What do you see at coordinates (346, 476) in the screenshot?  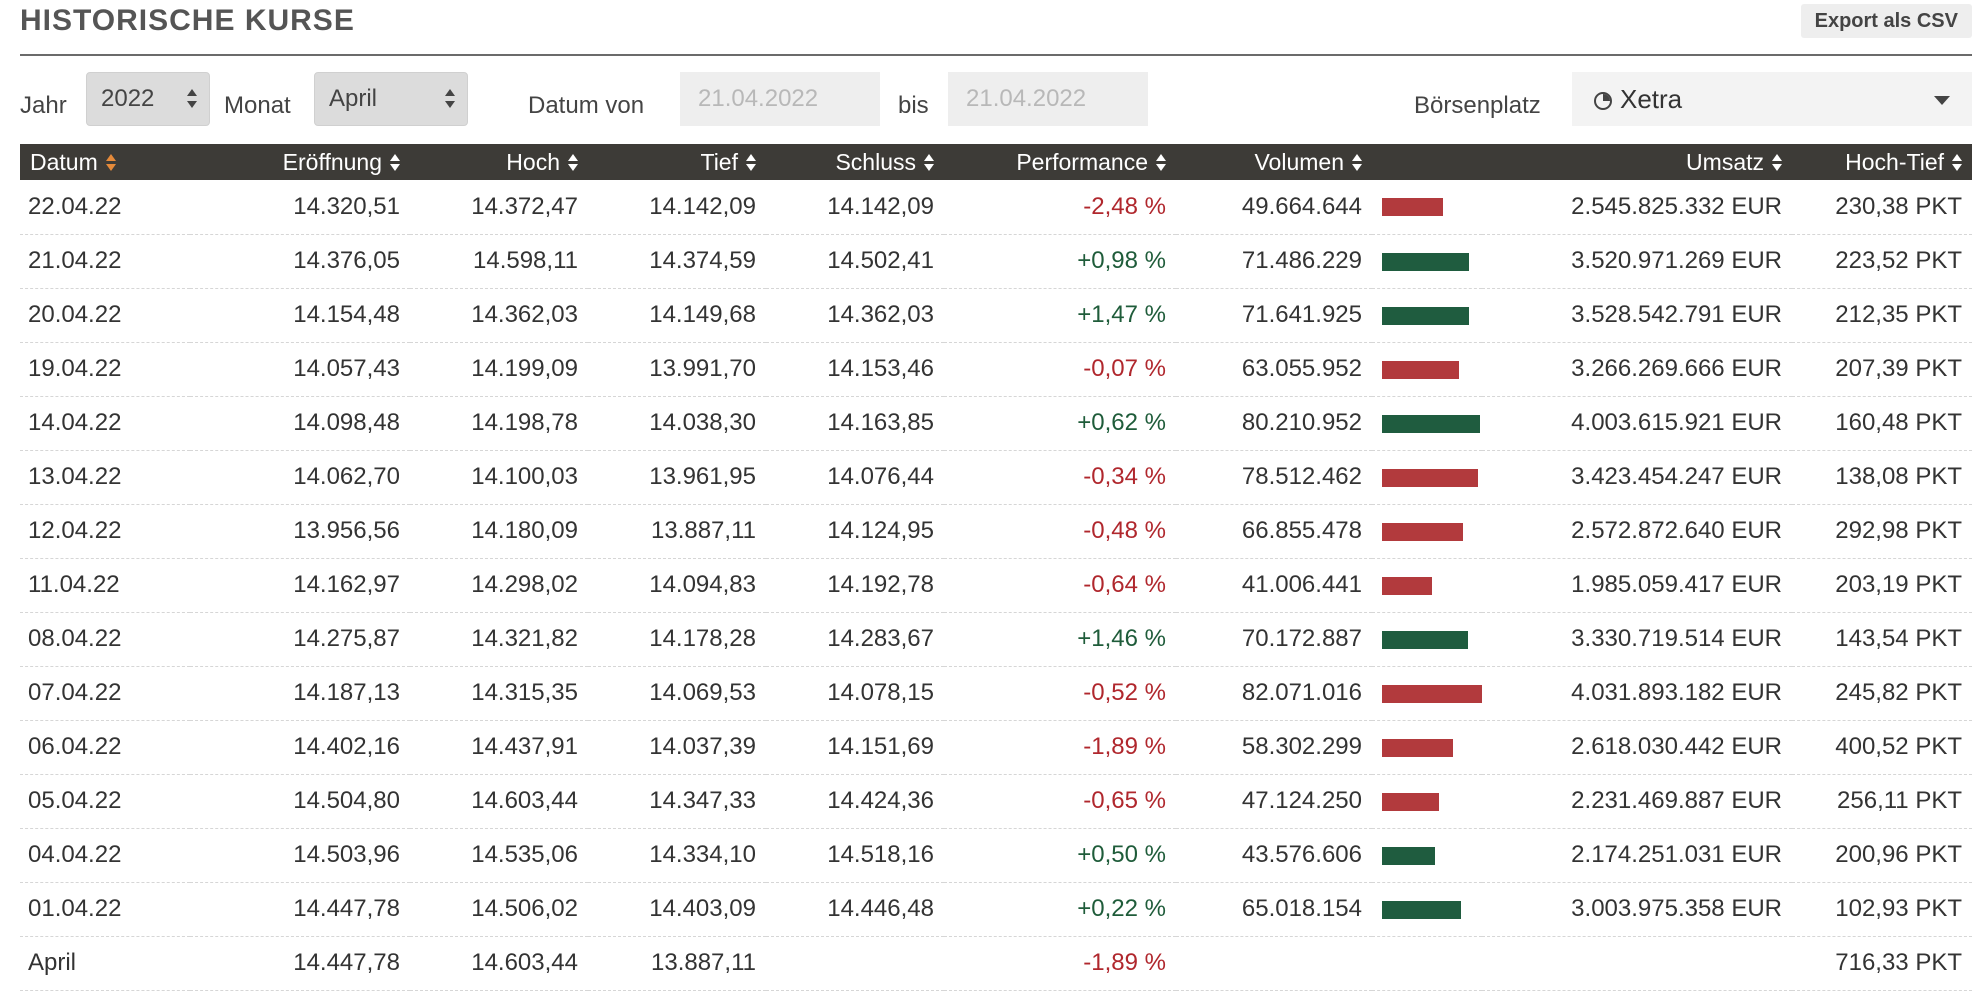 I see `cell-open: 14.062,70` at bounding box center [346, 476].